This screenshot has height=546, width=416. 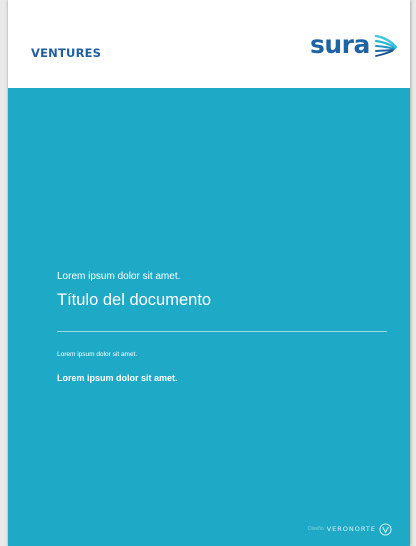 What do you see at coordinates (117, 378) in the screenshot?
I see `subtitle-bold: Lorem ipsum dolor sit amet.` at bounding box center [117, 378].